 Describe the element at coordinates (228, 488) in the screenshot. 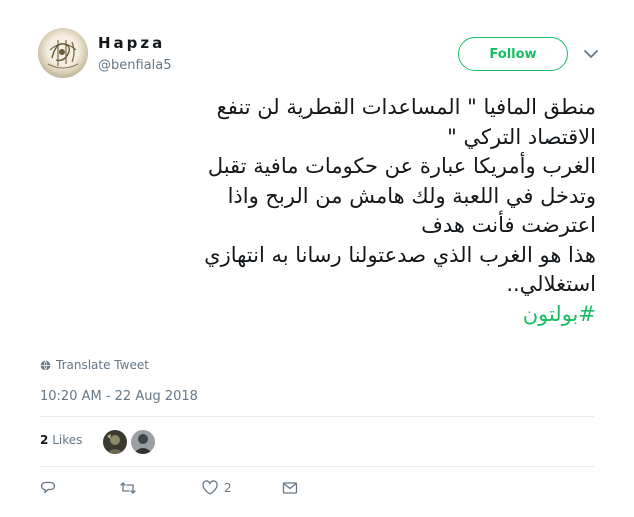

I see `like-count: 2` at that location.